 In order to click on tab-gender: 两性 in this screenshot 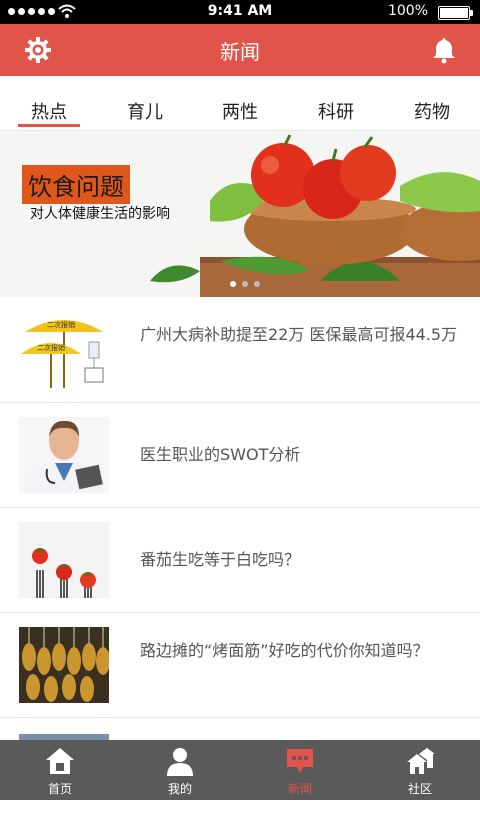, I will do `click(240, 111)`.